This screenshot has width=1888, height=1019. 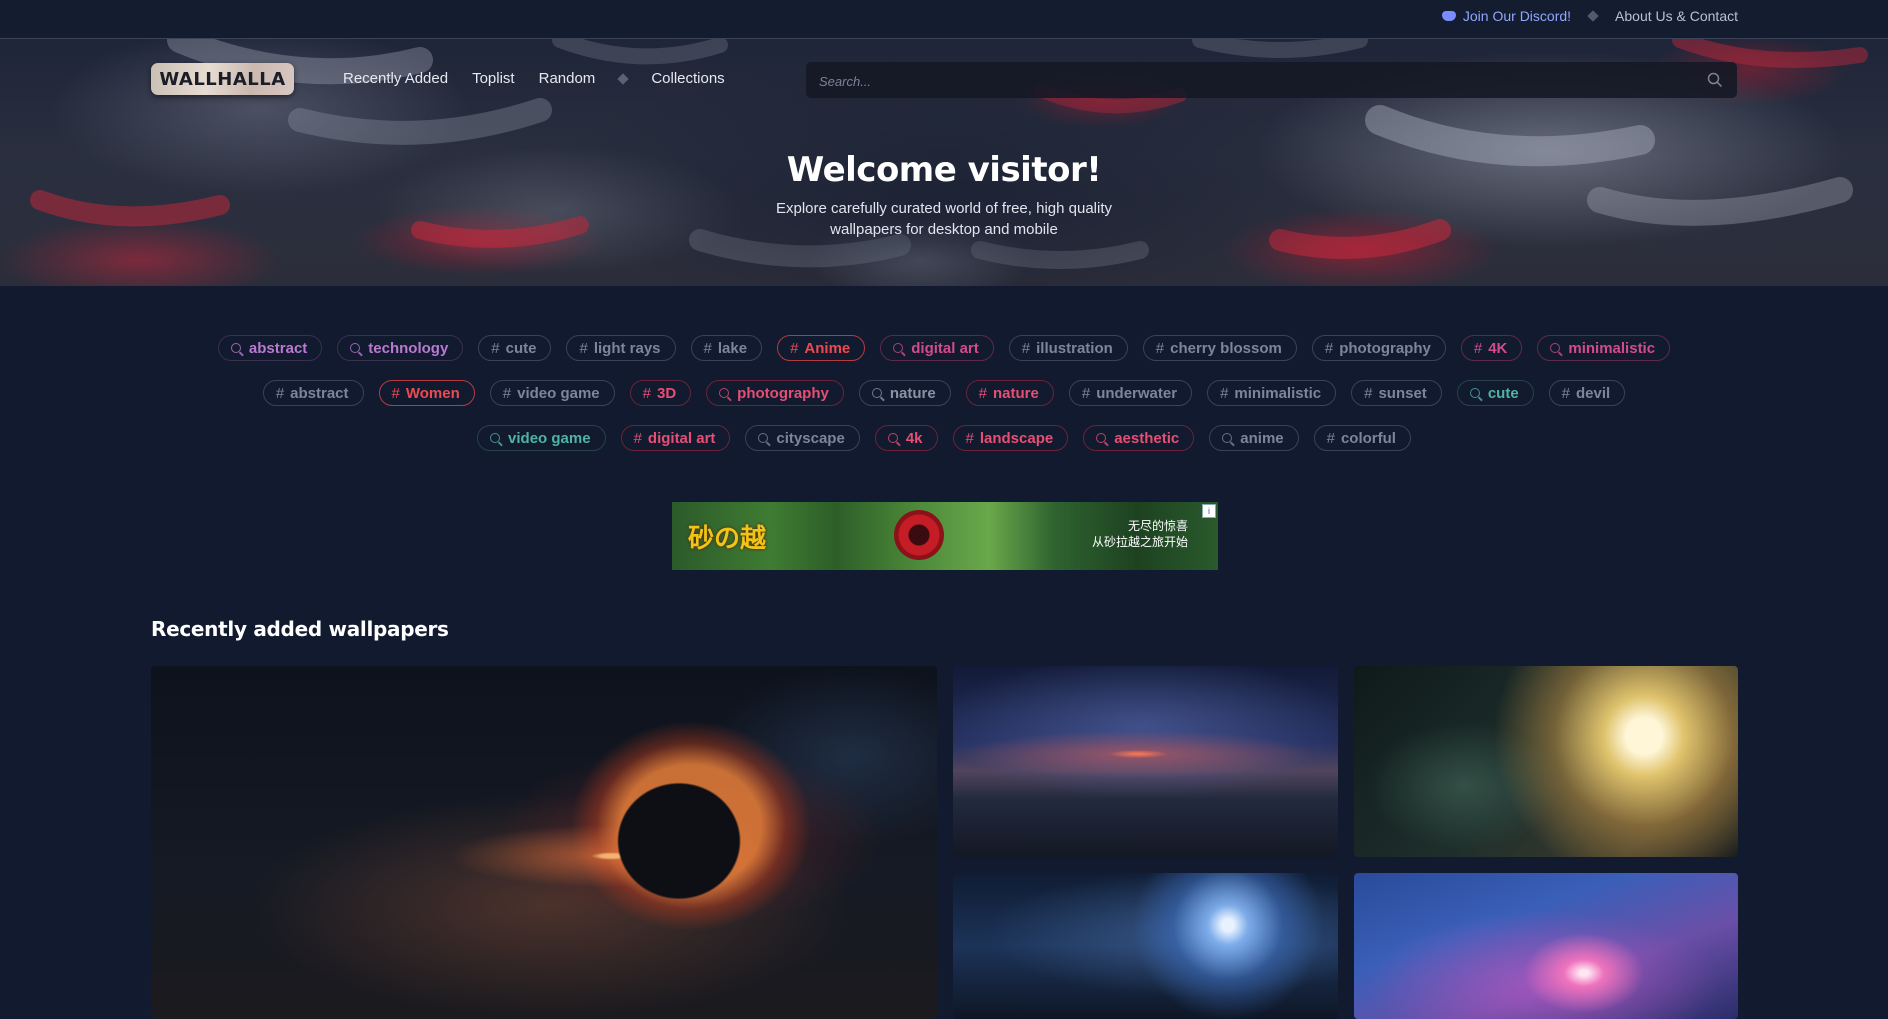 I want to click on tag-anime: anime, so click(x=1254, y=438).